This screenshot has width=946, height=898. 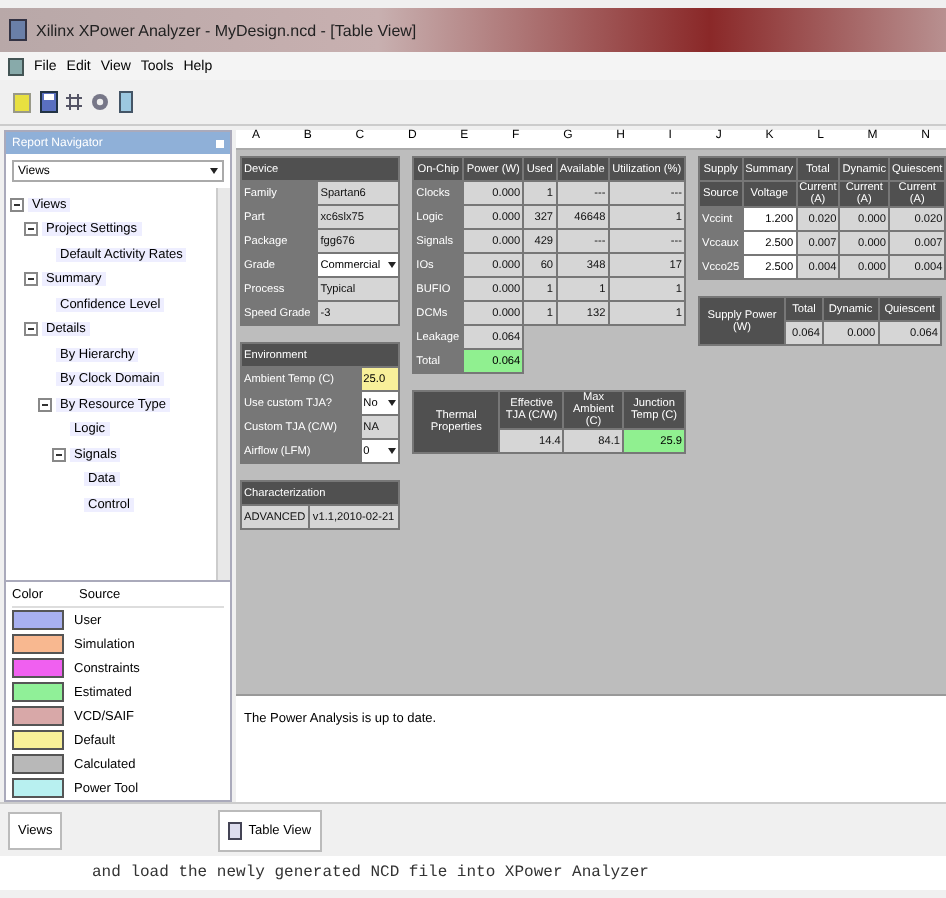 What do you see at coordinates (49, 102) in the screenshot?
I see `save-icon` at bounding box center [49, 102].